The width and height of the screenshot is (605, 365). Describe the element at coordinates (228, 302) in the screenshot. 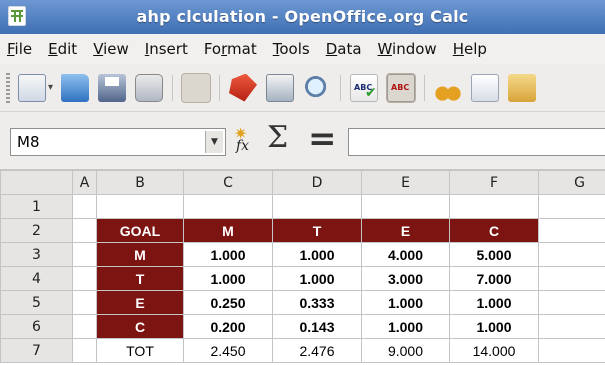

I see `cell-c5: 0.250` at that location.